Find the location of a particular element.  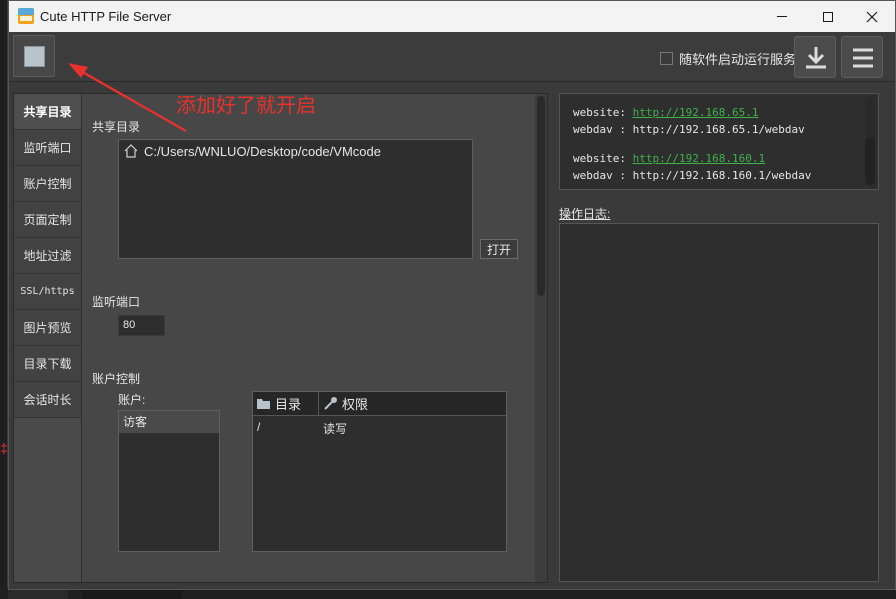

tab-dir-download: 目录下载 is located at coordinates (48, 364).